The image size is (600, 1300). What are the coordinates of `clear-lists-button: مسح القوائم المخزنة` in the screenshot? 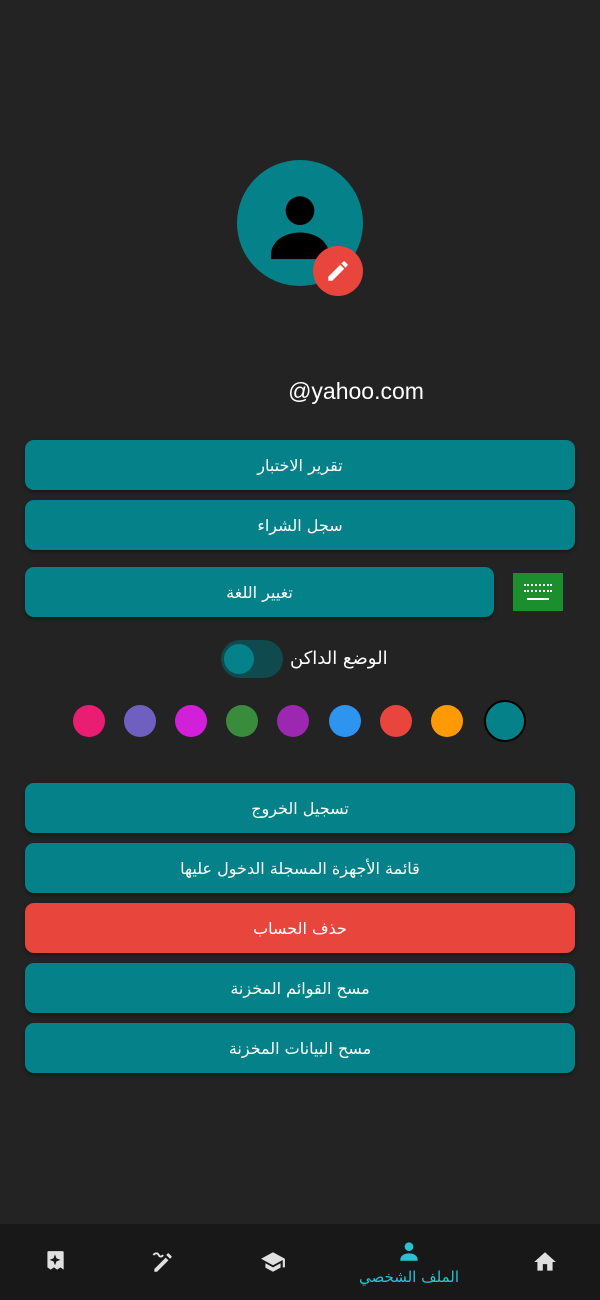 It's located at (300, 988).